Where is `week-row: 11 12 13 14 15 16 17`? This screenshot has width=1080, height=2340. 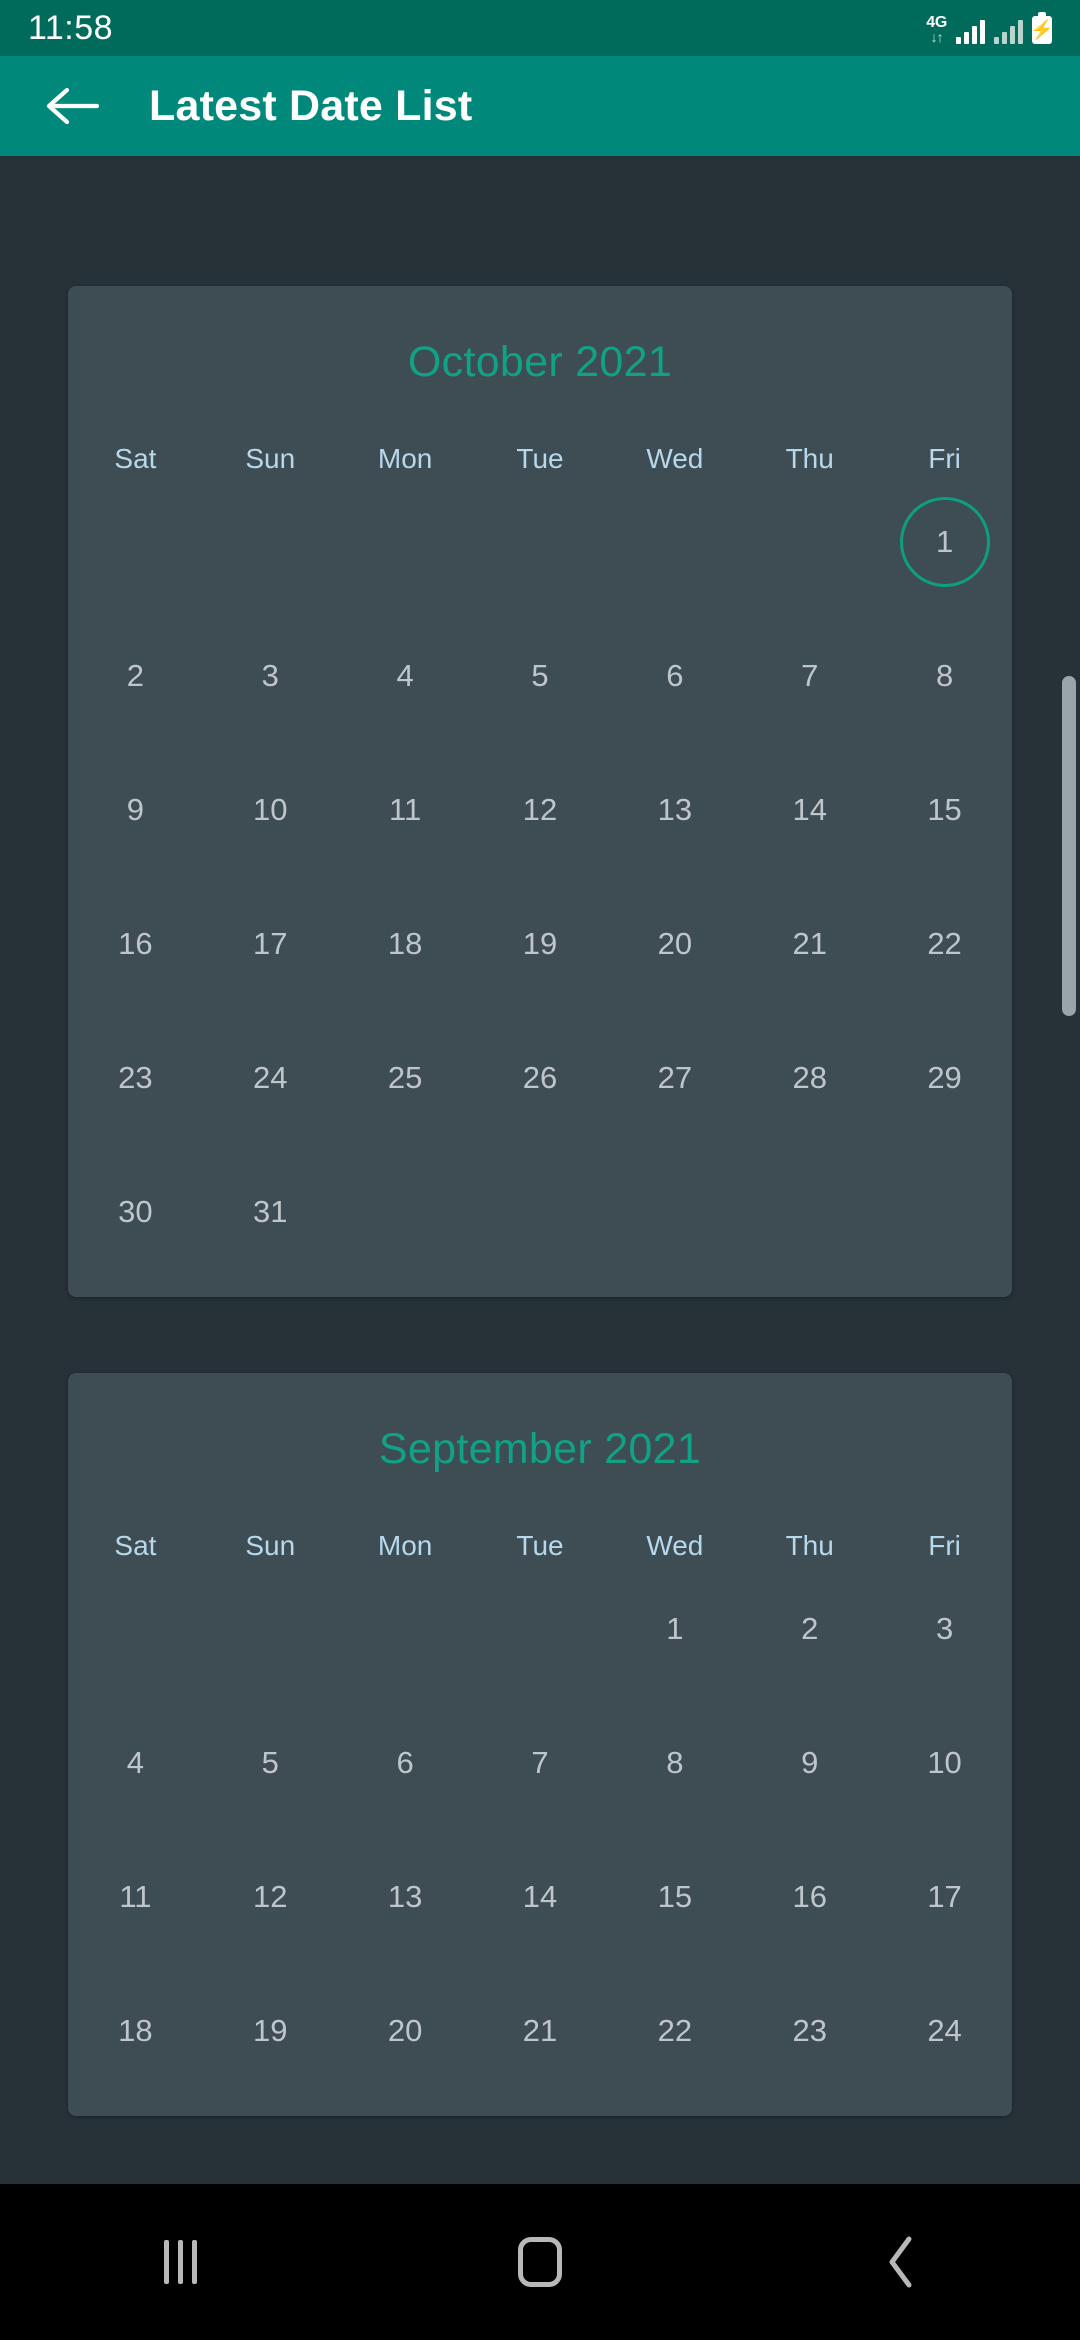
week-row: 11 12 13 14 15 16 17 is located at coordinates (540, 1897).